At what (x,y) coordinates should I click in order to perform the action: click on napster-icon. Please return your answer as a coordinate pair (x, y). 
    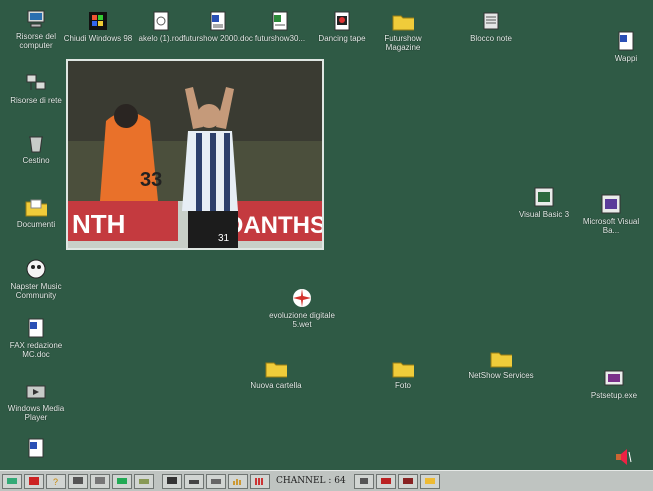
    Looking at the image, I should click on (36, 269).